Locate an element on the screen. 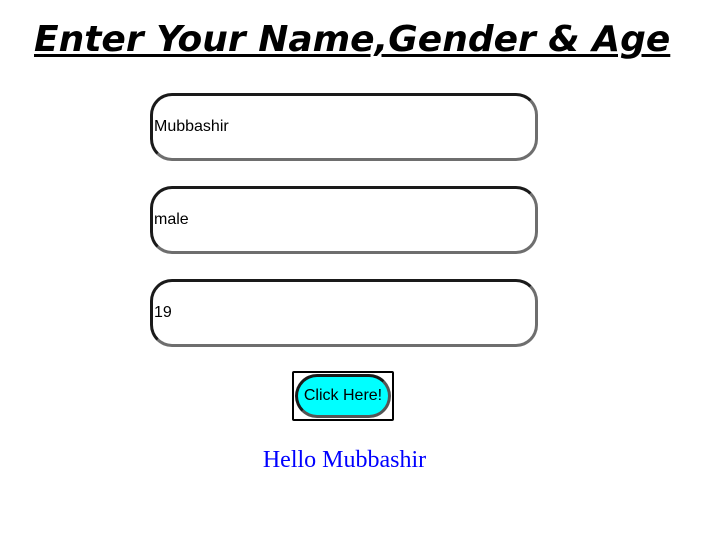 The image size is (727, 537). name-input is located at coordinates (344, 127).